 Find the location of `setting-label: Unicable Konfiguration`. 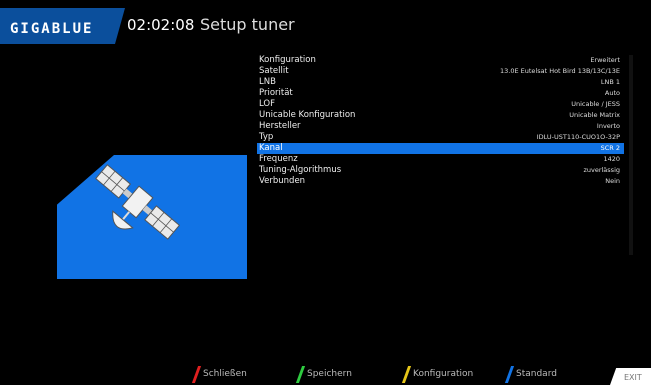

setting-label: Unicable Konfiguration is located at coordinates (307, 115).